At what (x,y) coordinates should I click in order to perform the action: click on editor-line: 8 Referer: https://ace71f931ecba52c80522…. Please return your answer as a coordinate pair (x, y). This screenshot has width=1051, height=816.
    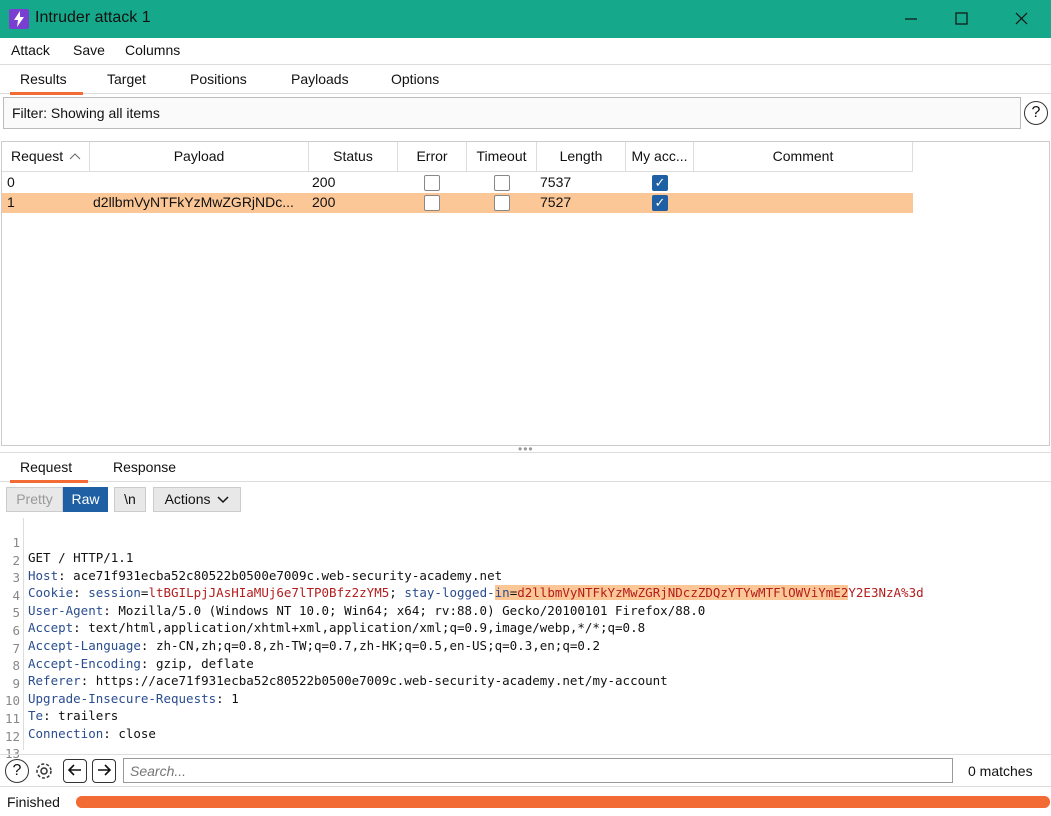
    Looking at the image, I should click on (333, 665).